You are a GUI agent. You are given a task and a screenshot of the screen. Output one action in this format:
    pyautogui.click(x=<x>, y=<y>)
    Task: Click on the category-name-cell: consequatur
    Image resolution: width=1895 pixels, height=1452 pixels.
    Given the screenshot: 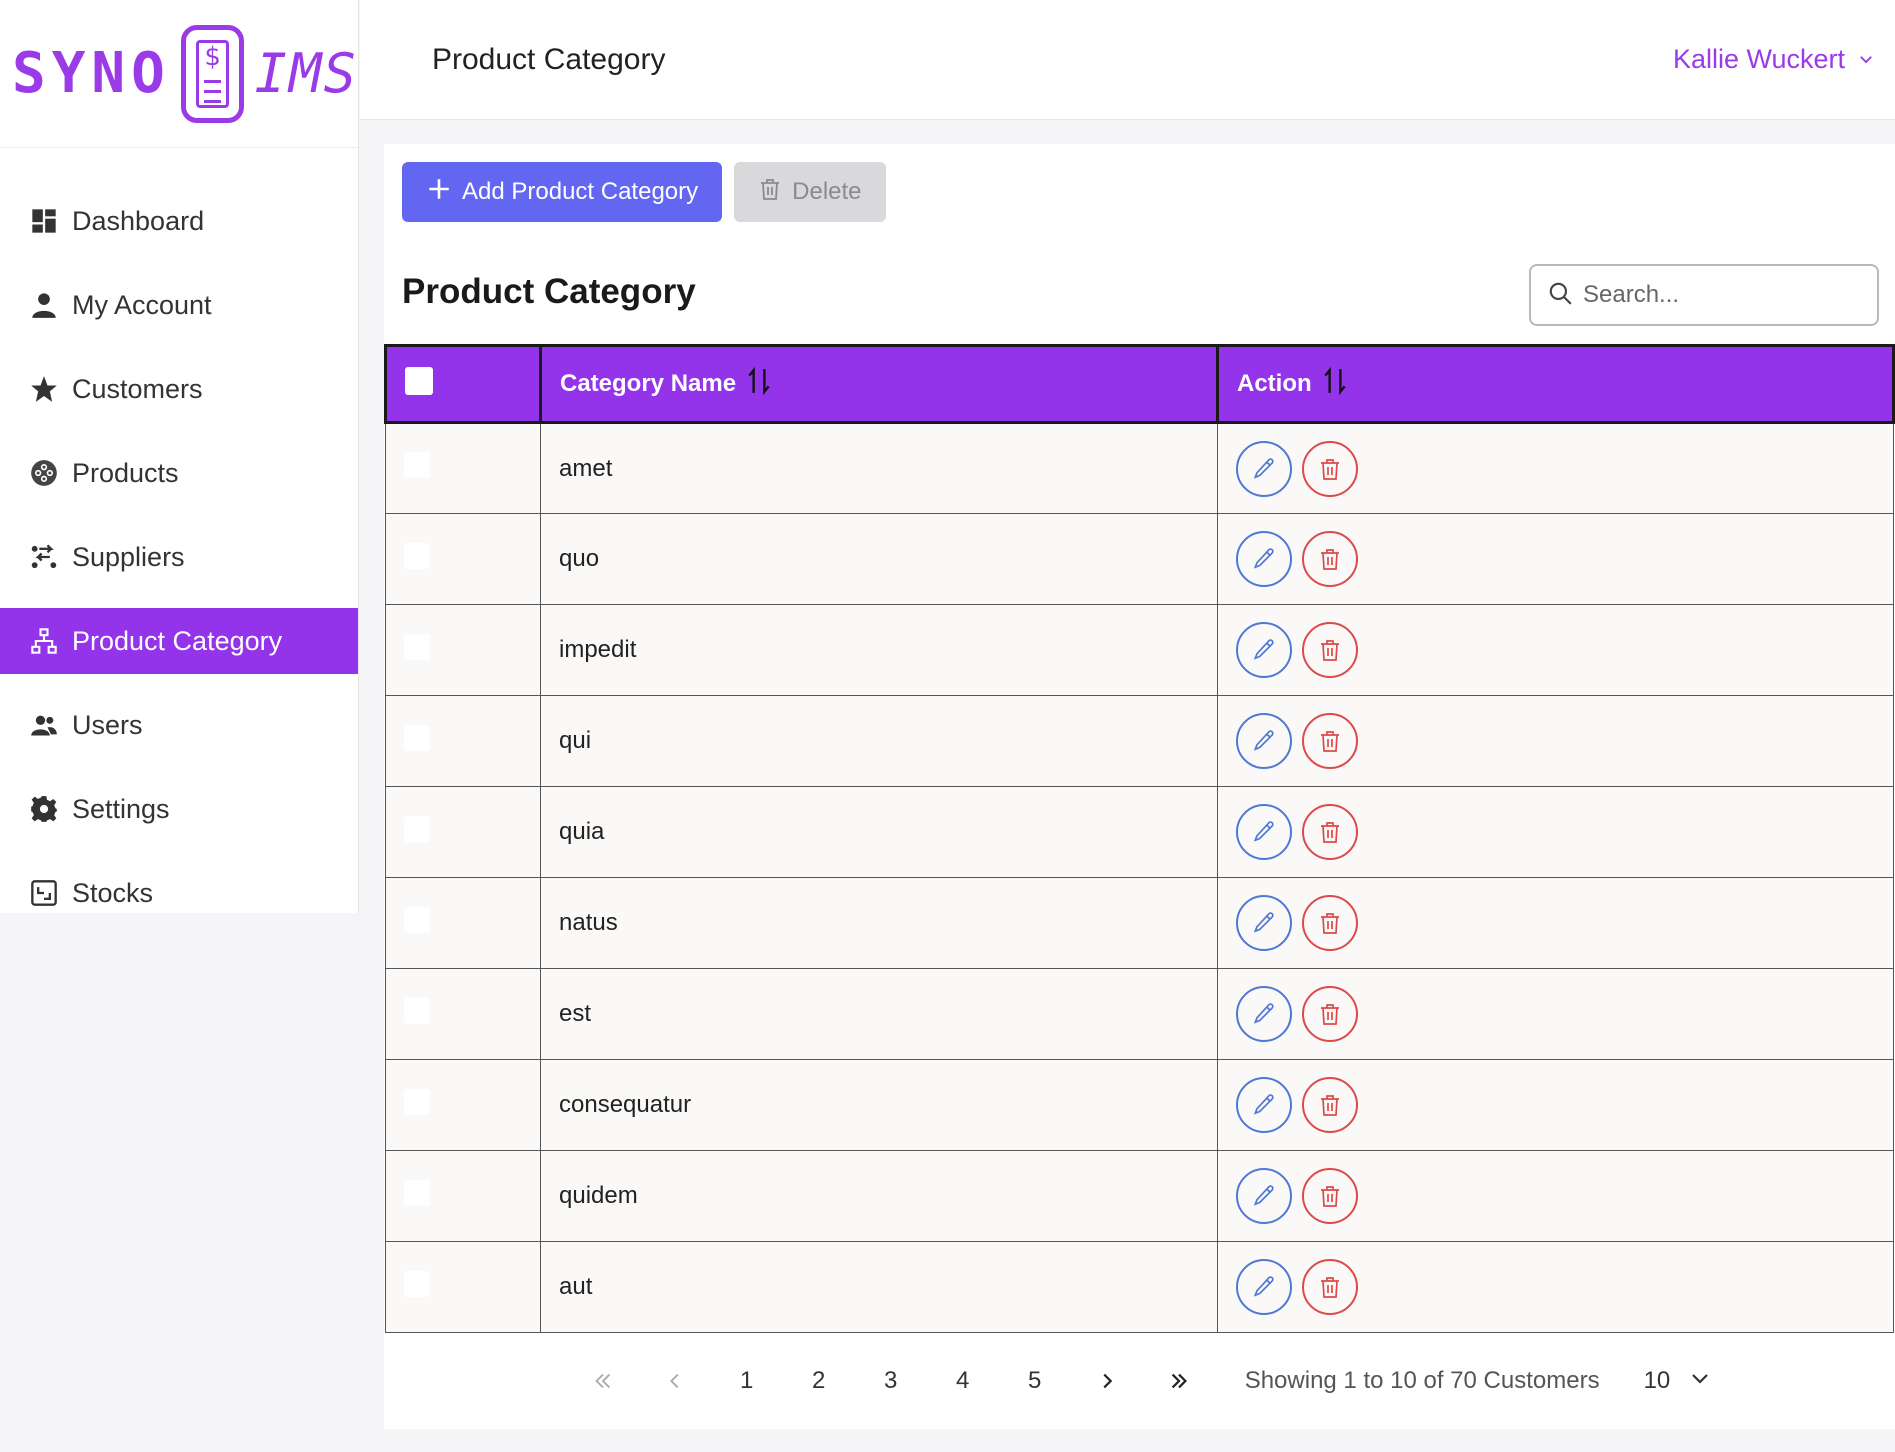 What is the action you would take?
    pyautogui.click(x=879, y=1105)
    